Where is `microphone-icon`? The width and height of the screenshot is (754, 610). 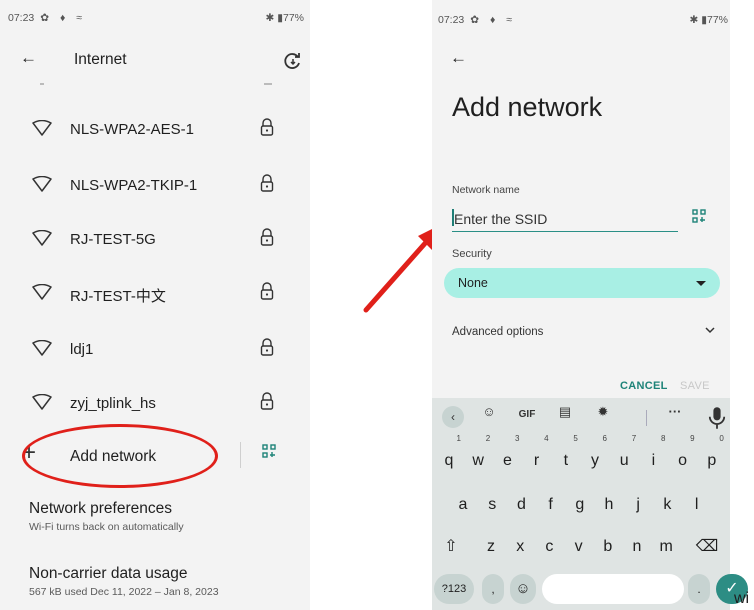
microphone-icon is located at coordinates (717, 418).